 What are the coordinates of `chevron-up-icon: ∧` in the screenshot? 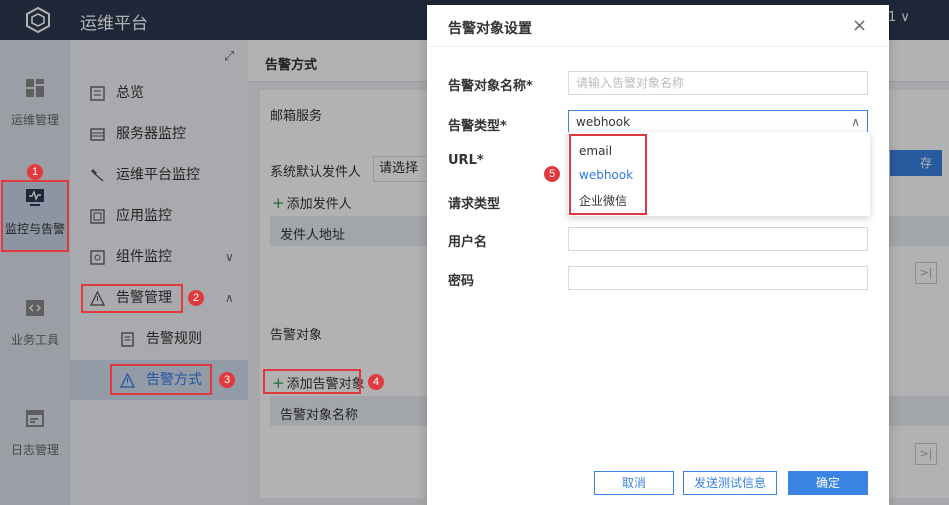 It's located at (855, 122).